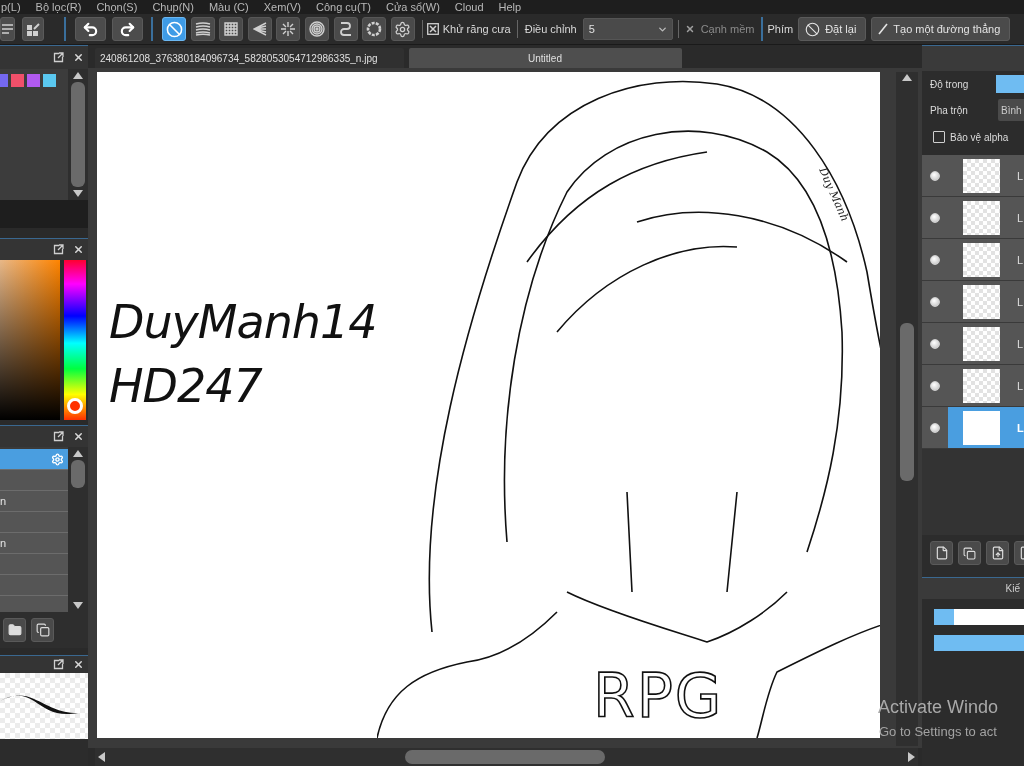 The image size is (1024, 766). Describe the element at coordinates (1011, 110) in the screenshot. I see `blend-dropdown: Bình` at that location.